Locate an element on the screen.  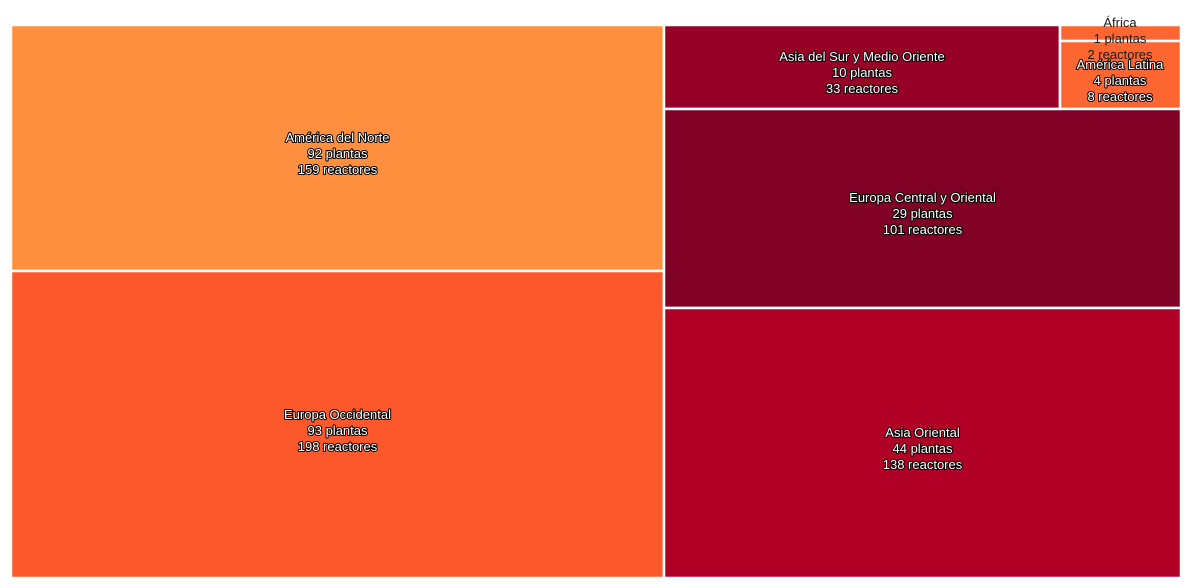
tile-label-africa: África 1 plantas 2 reactores is located at coordinates (1120, 38).